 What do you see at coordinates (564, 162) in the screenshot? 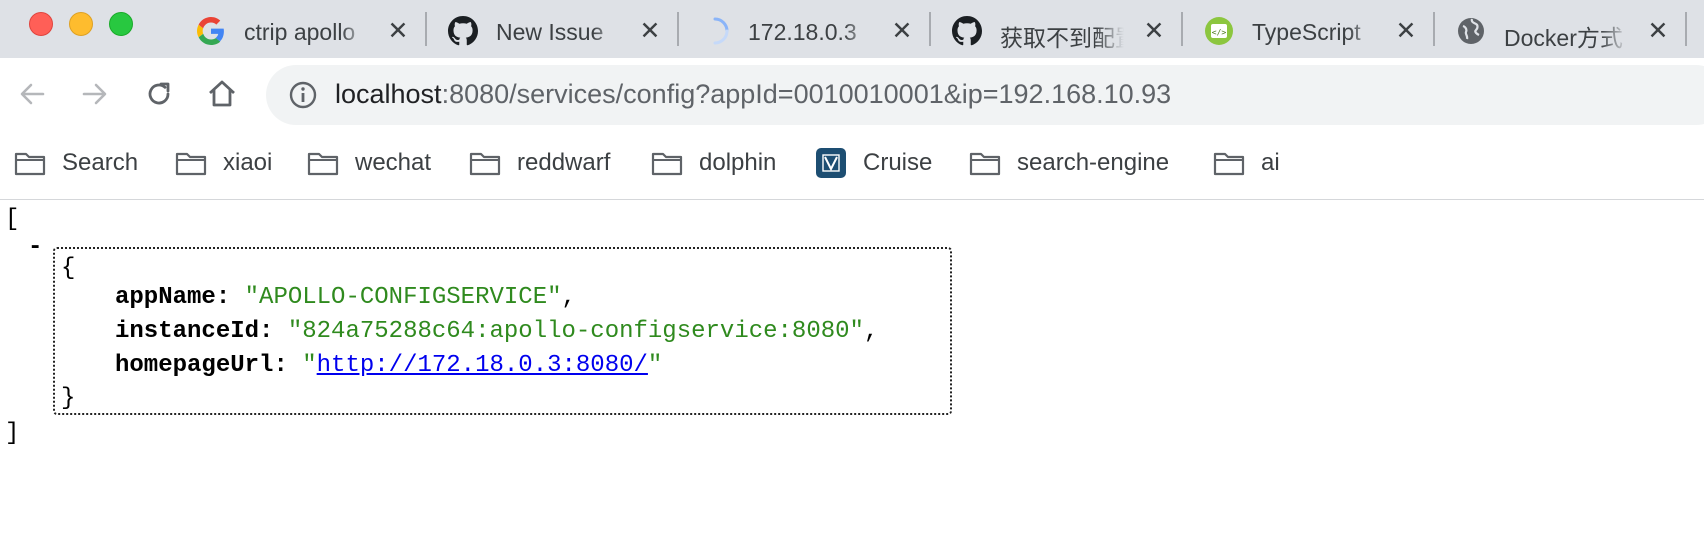
I see `bookmark-label: reddwarf` at bounding box center [564, 162].